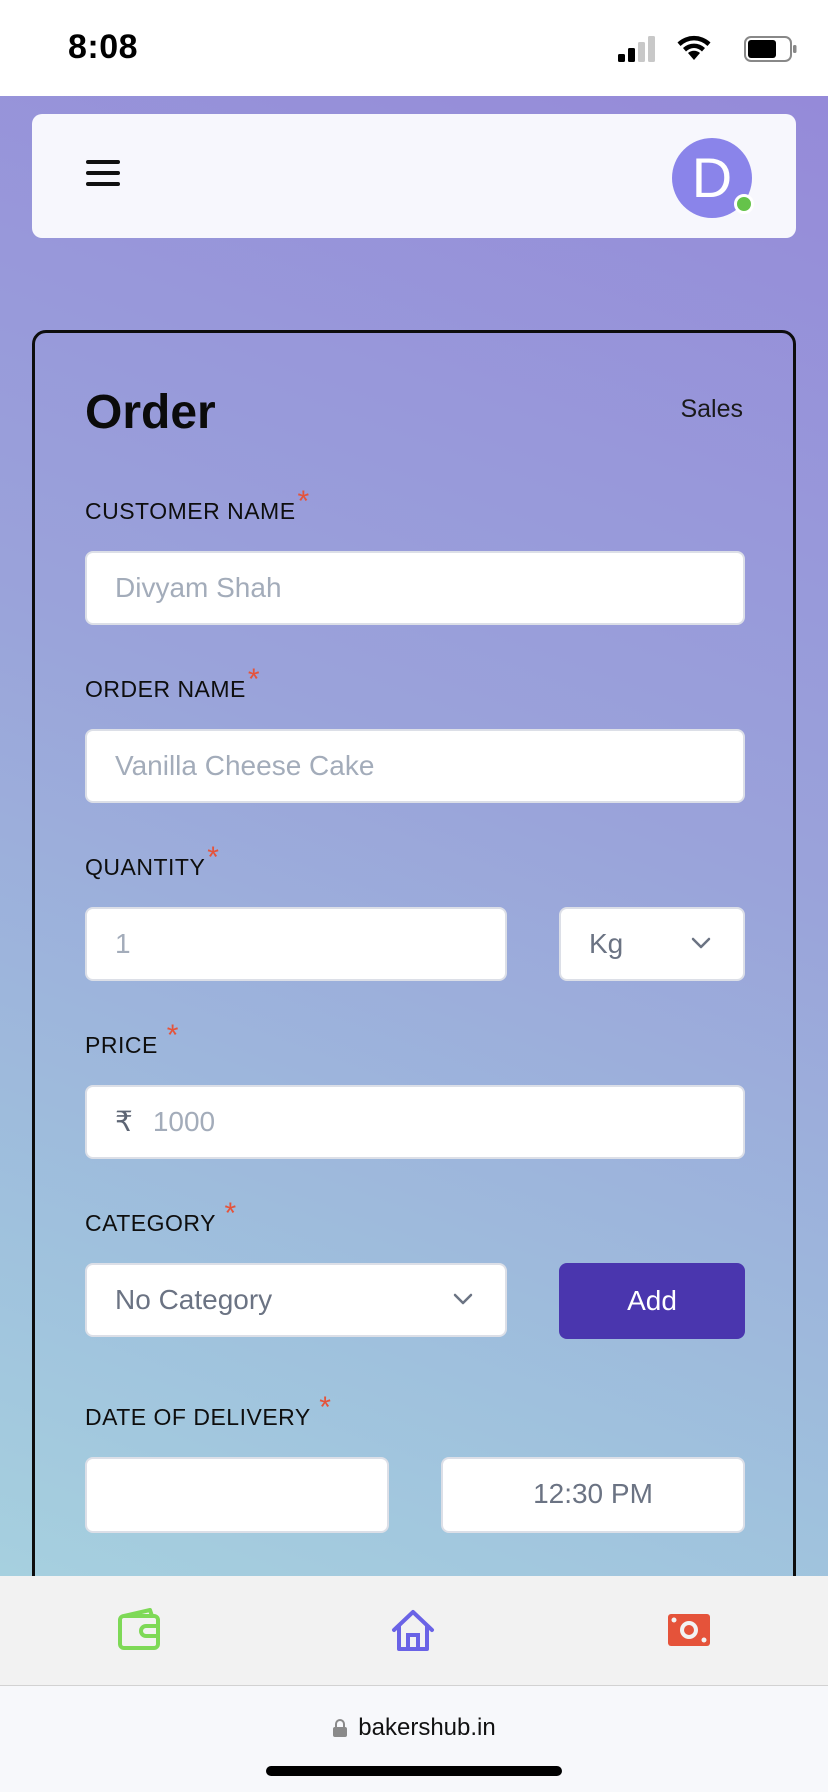  What do you see at coordinates (652, 944) in the screenshot?
I see `unit-select: Kg` at bounding box center [652, 944].